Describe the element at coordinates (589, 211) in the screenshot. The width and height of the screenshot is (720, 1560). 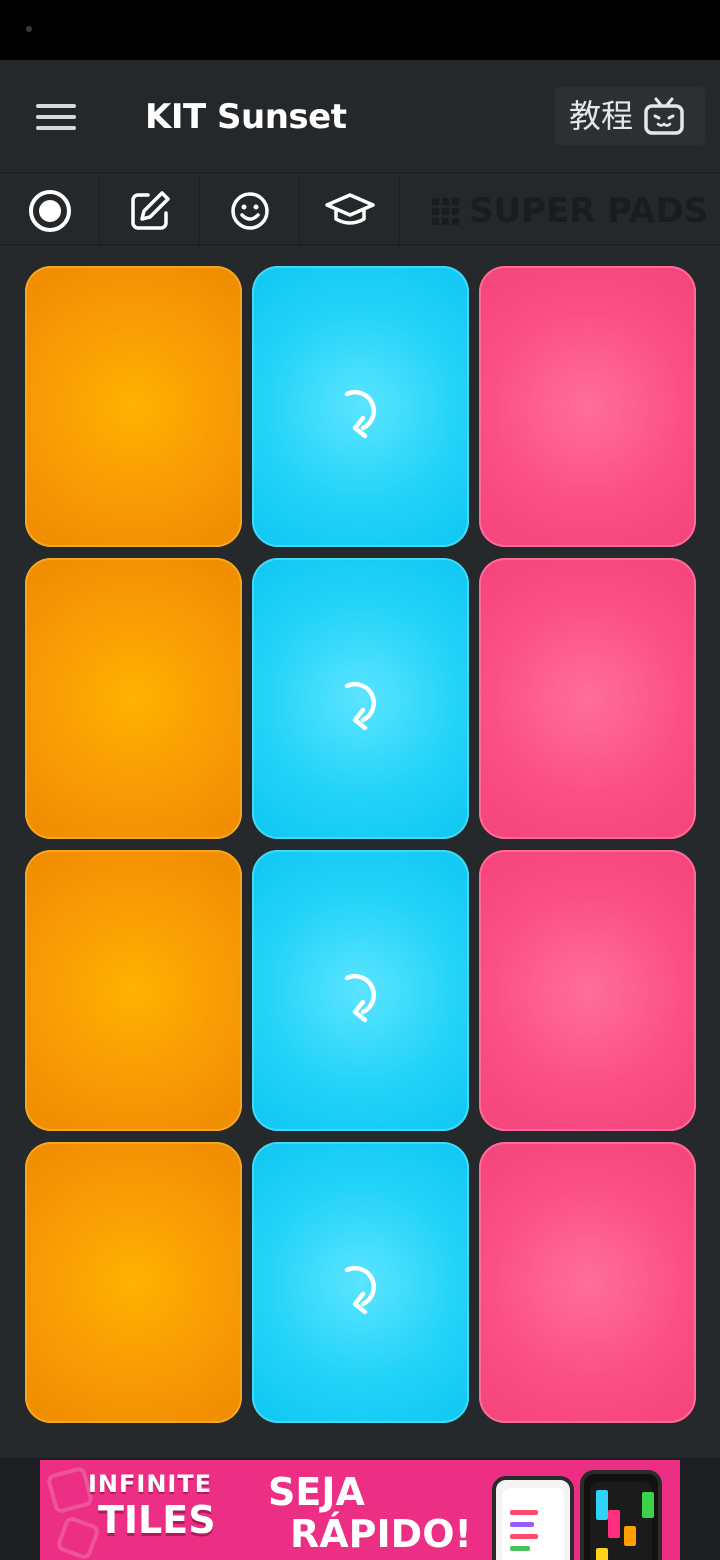
I see `super-pads-label: SUPER PADS` at that location.